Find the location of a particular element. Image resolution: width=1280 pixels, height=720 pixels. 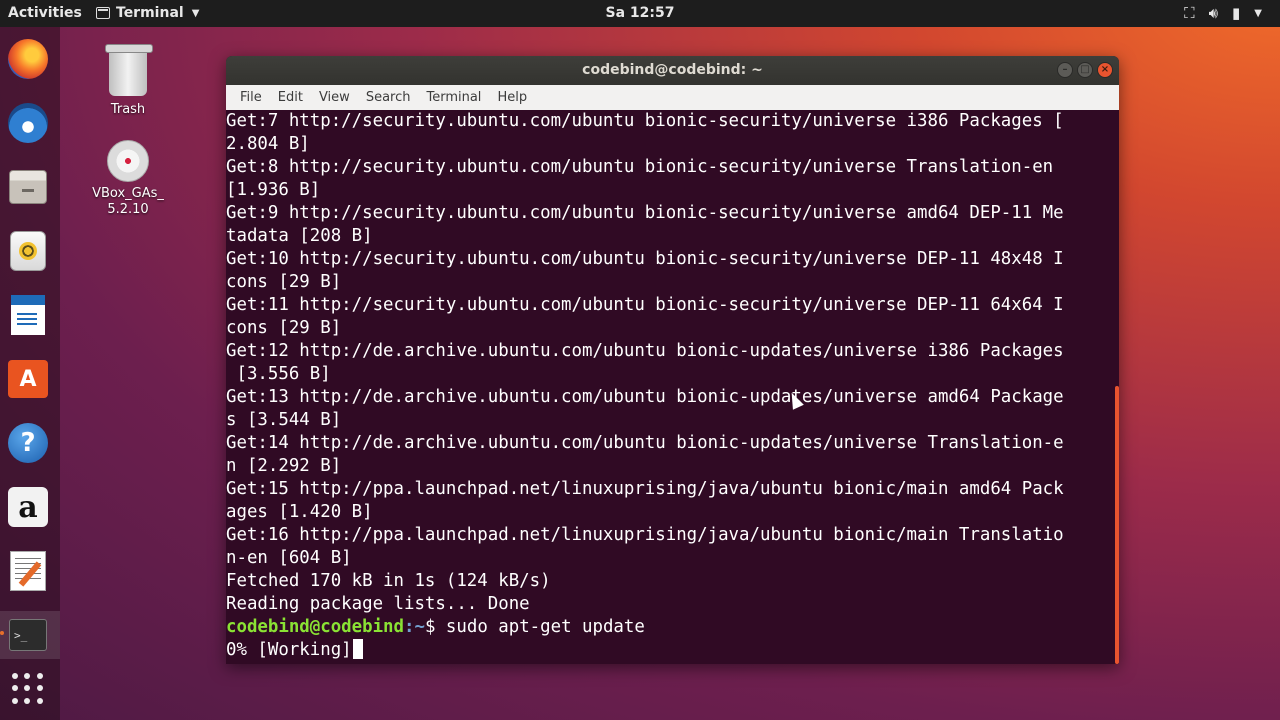

desktop-trash: Trash is located at coordinates (128, 80).